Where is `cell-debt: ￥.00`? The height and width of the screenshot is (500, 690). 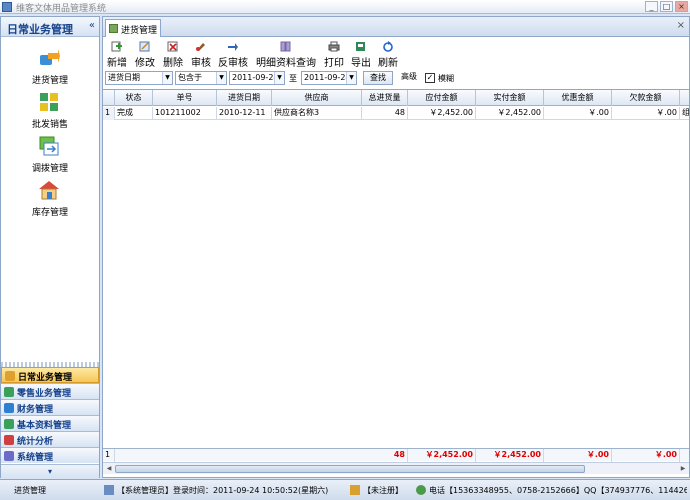
cell-debt: ￥.00 is located at coordinates (646, 113).